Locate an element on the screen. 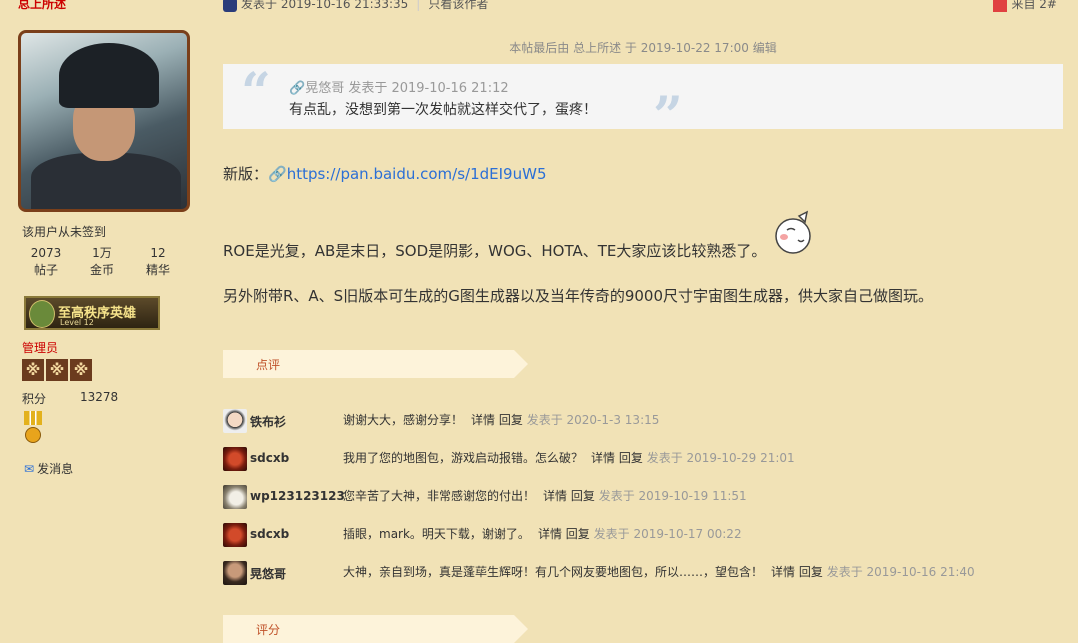  comment-text: 大神，亲自到场，真是蓬荜生辉呀！有几个网友要地图包，所以……，望包含！ is located at coordinates (553, 572).